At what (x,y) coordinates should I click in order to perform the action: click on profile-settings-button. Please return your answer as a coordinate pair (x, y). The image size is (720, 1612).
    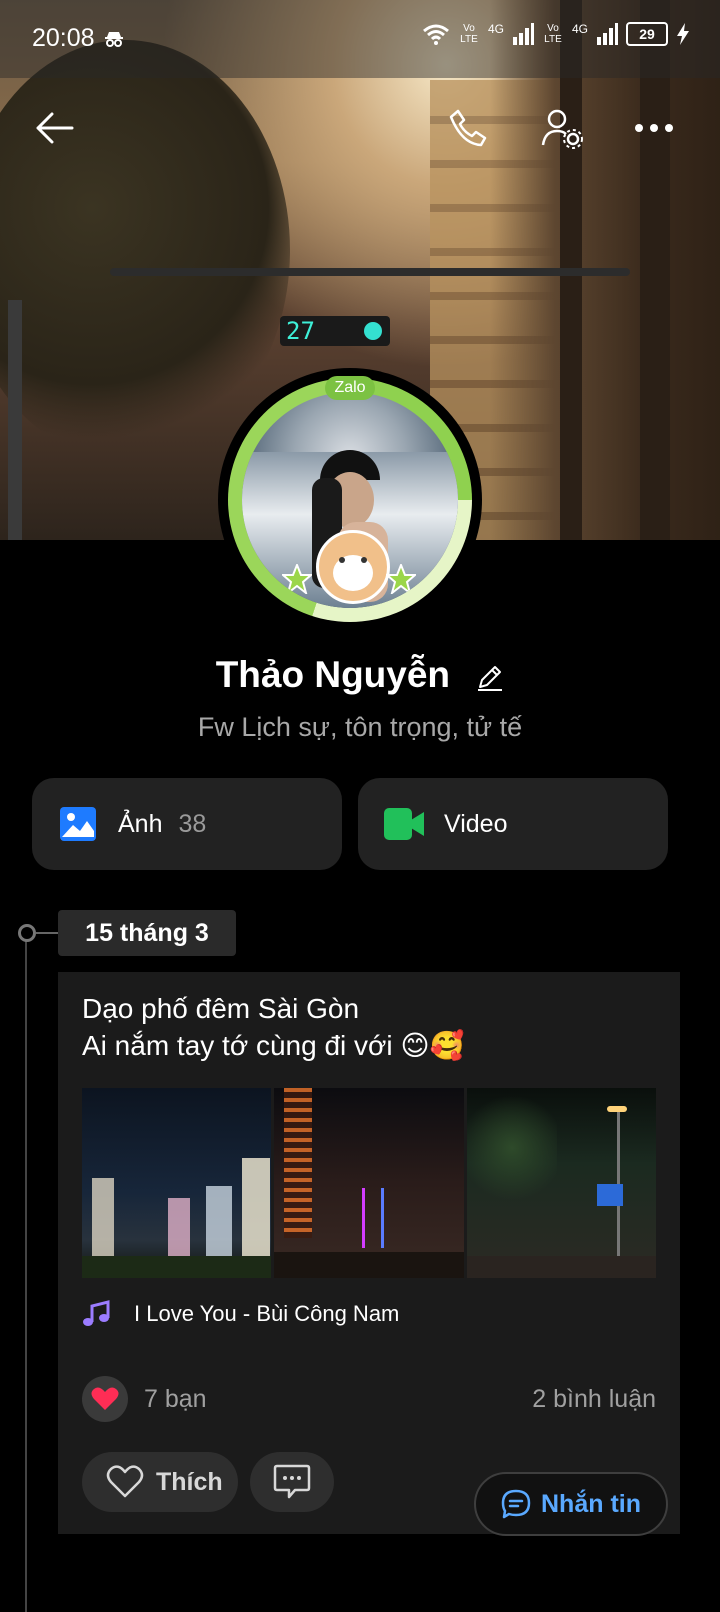
    Looking at the image, I should click on (562, 128).